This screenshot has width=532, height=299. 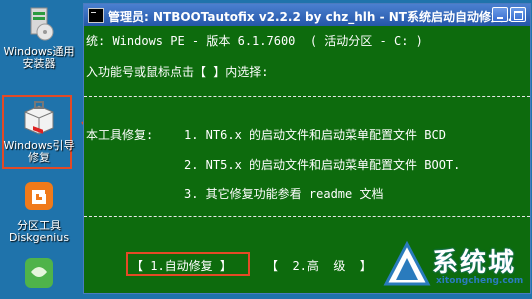 I want to click on desktop-icon-windows-installer: Windows通用 安装器, so click(x=39, y=37).